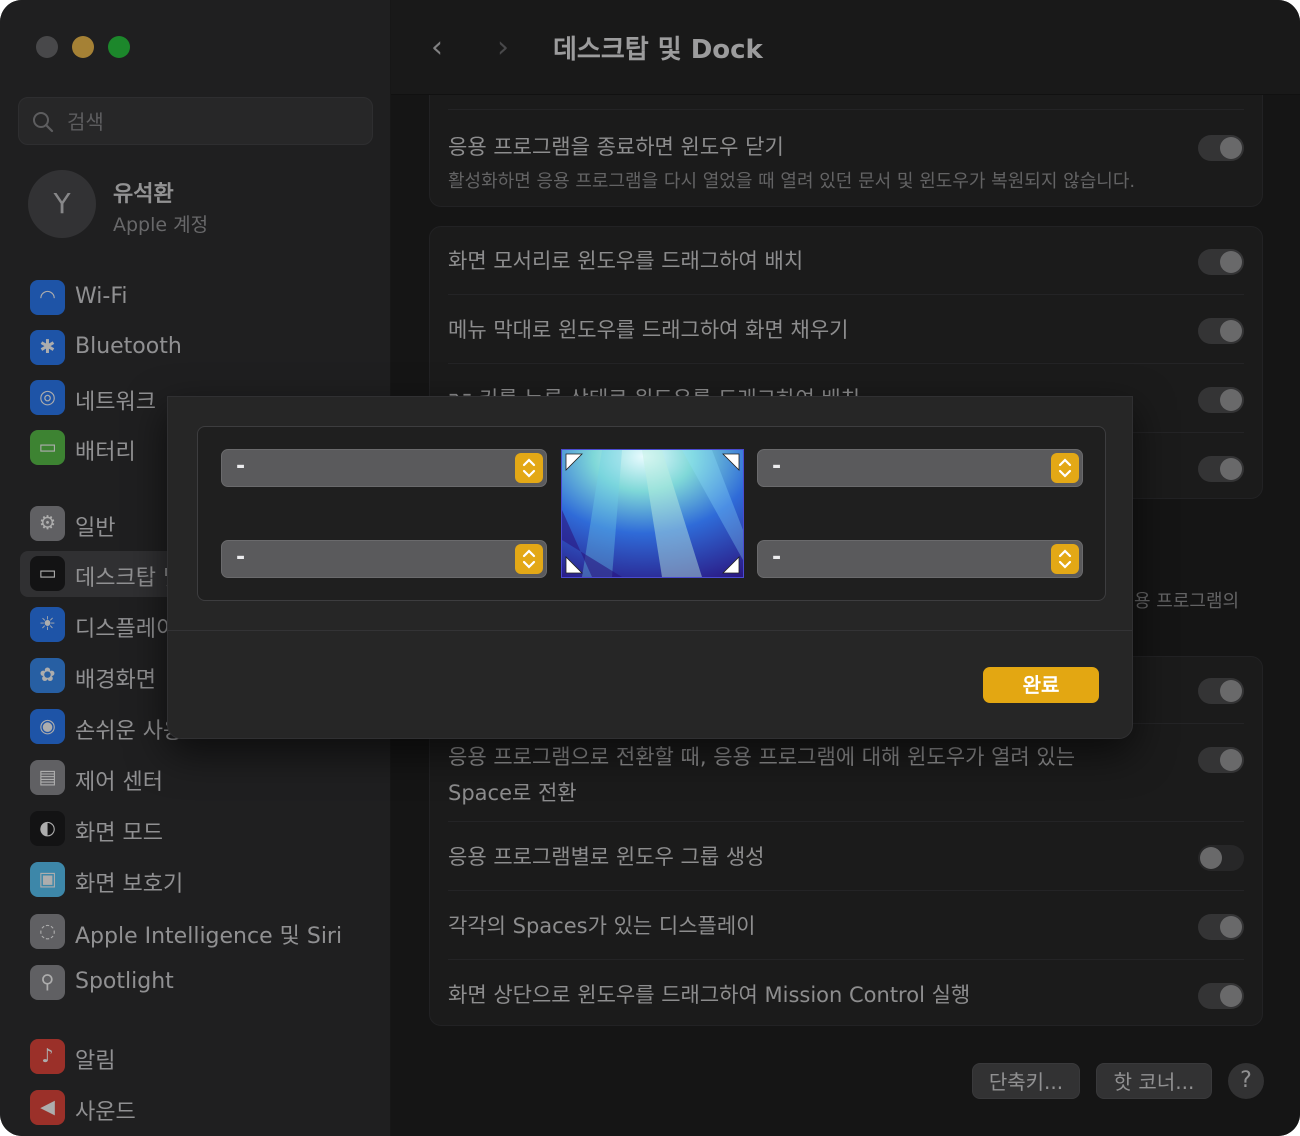 The image size is (1300, 1136). What do you see at coordinates (920, 559) in the screenshot?
I see `bottom-right-corner-select: -` at bounding box center [920, 559].